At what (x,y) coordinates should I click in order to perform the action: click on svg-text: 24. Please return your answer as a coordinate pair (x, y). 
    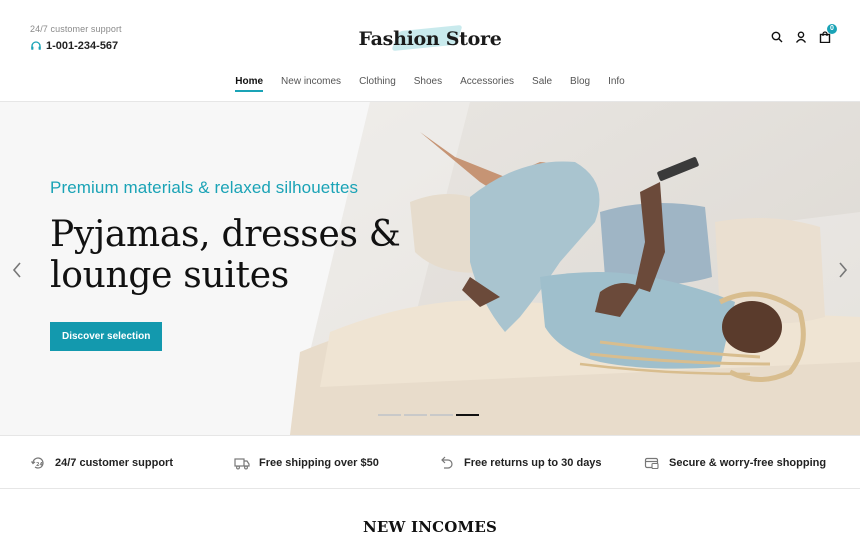
    Looking at the image, I should click on (39, 465).